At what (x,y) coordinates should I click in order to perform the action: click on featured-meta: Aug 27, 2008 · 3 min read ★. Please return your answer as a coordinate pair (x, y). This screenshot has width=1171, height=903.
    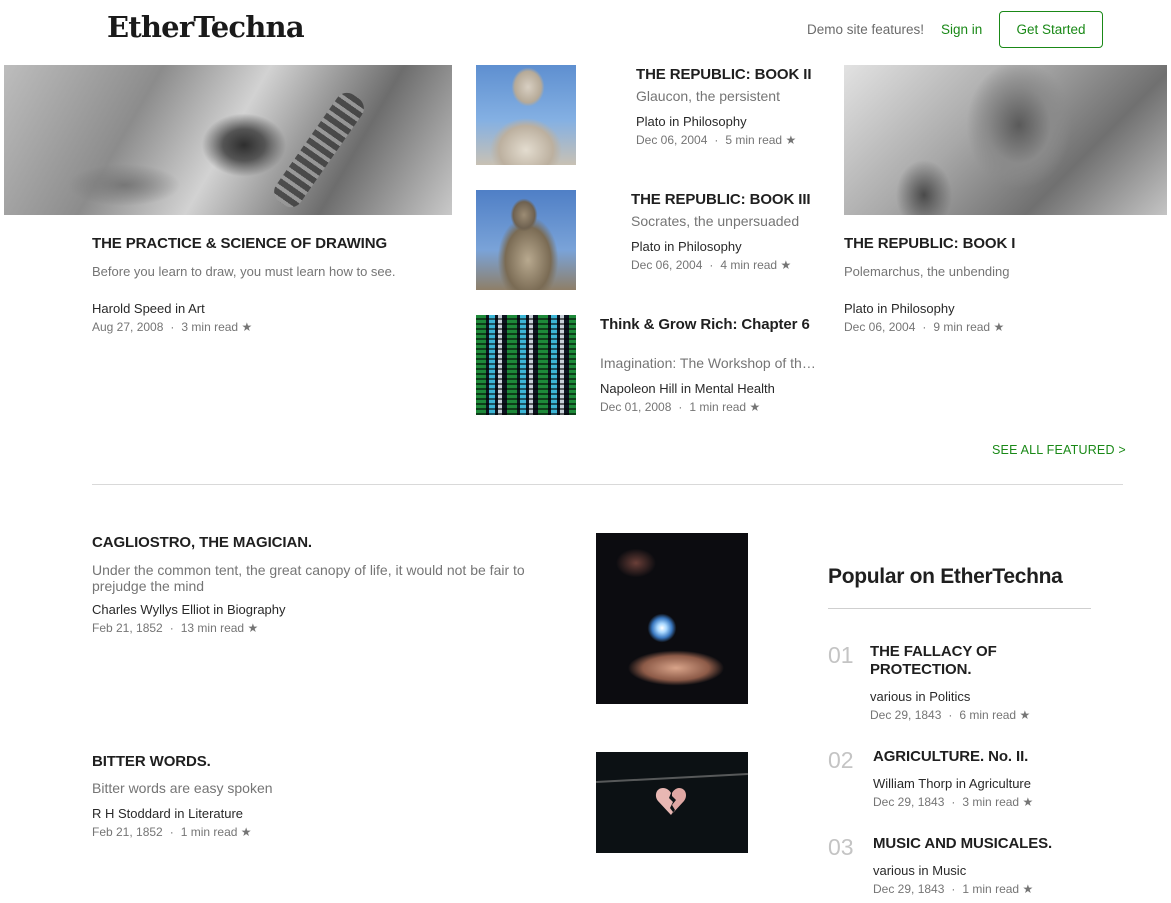
    Looking at the image, I should click on (172, 327).